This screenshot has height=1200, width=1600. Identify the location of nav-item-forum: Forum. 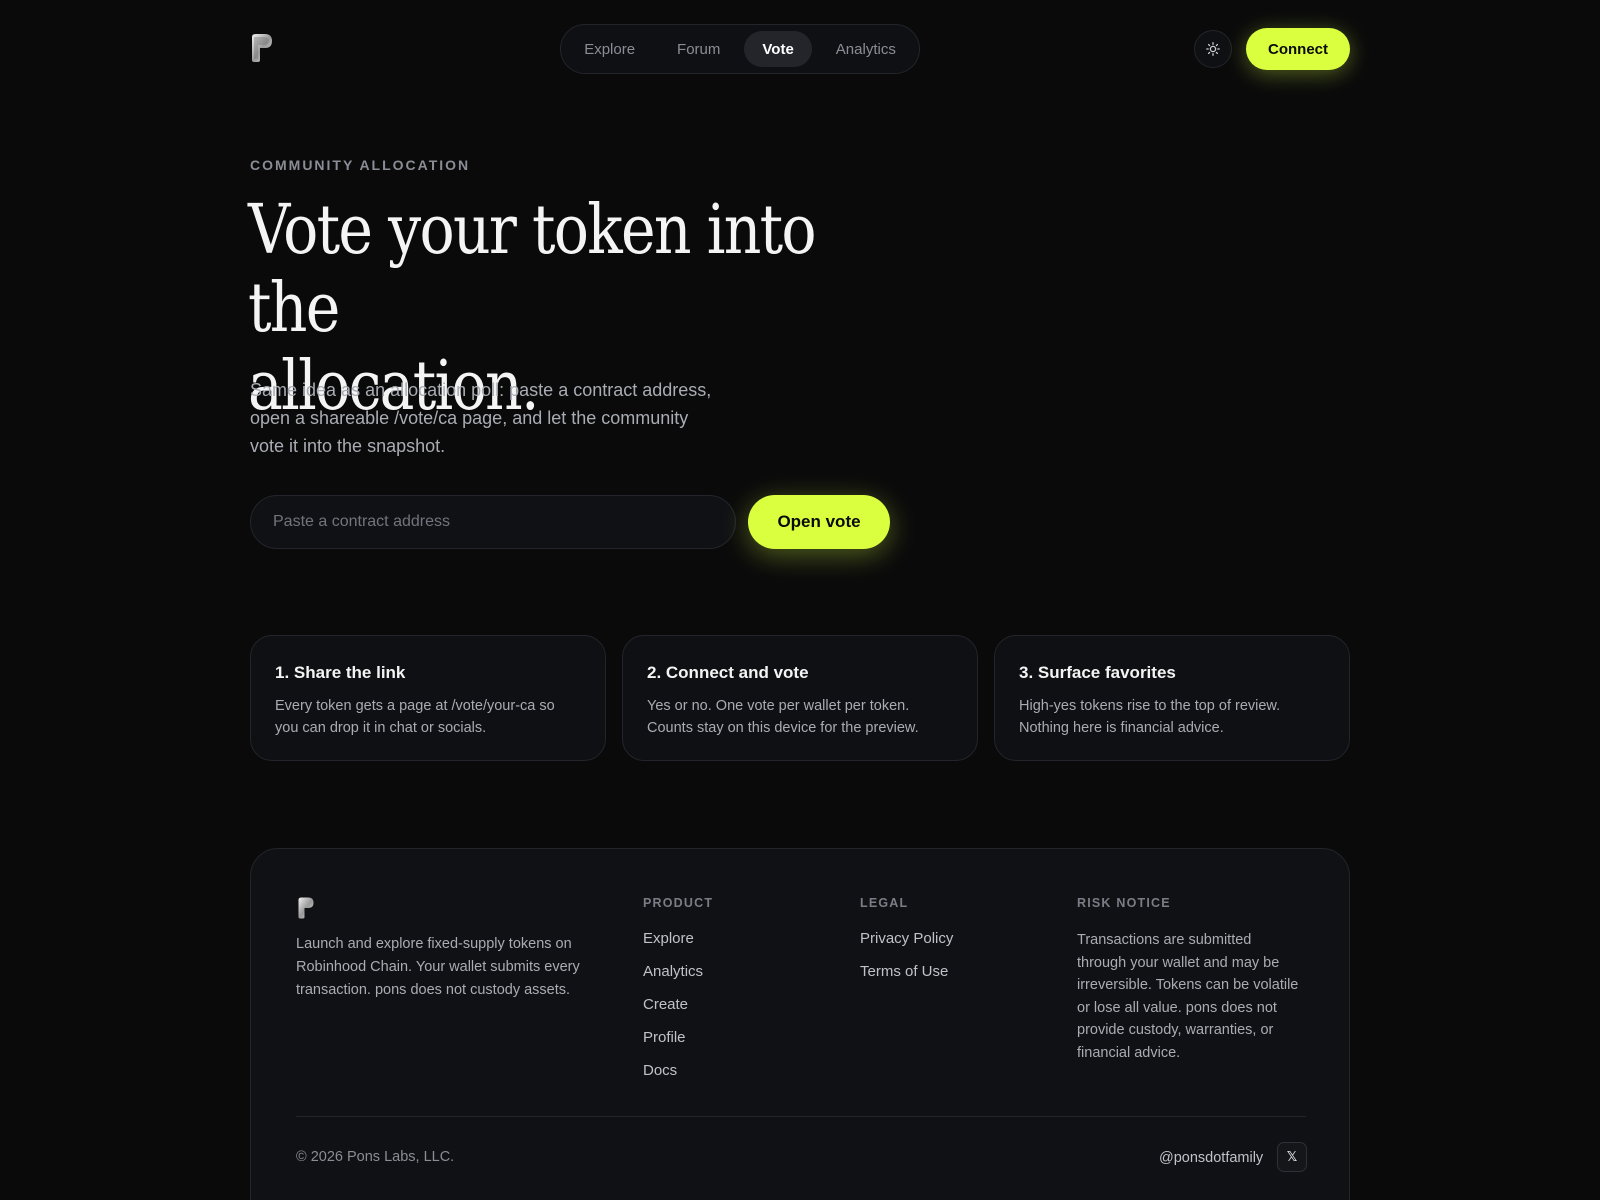
(698, 49).